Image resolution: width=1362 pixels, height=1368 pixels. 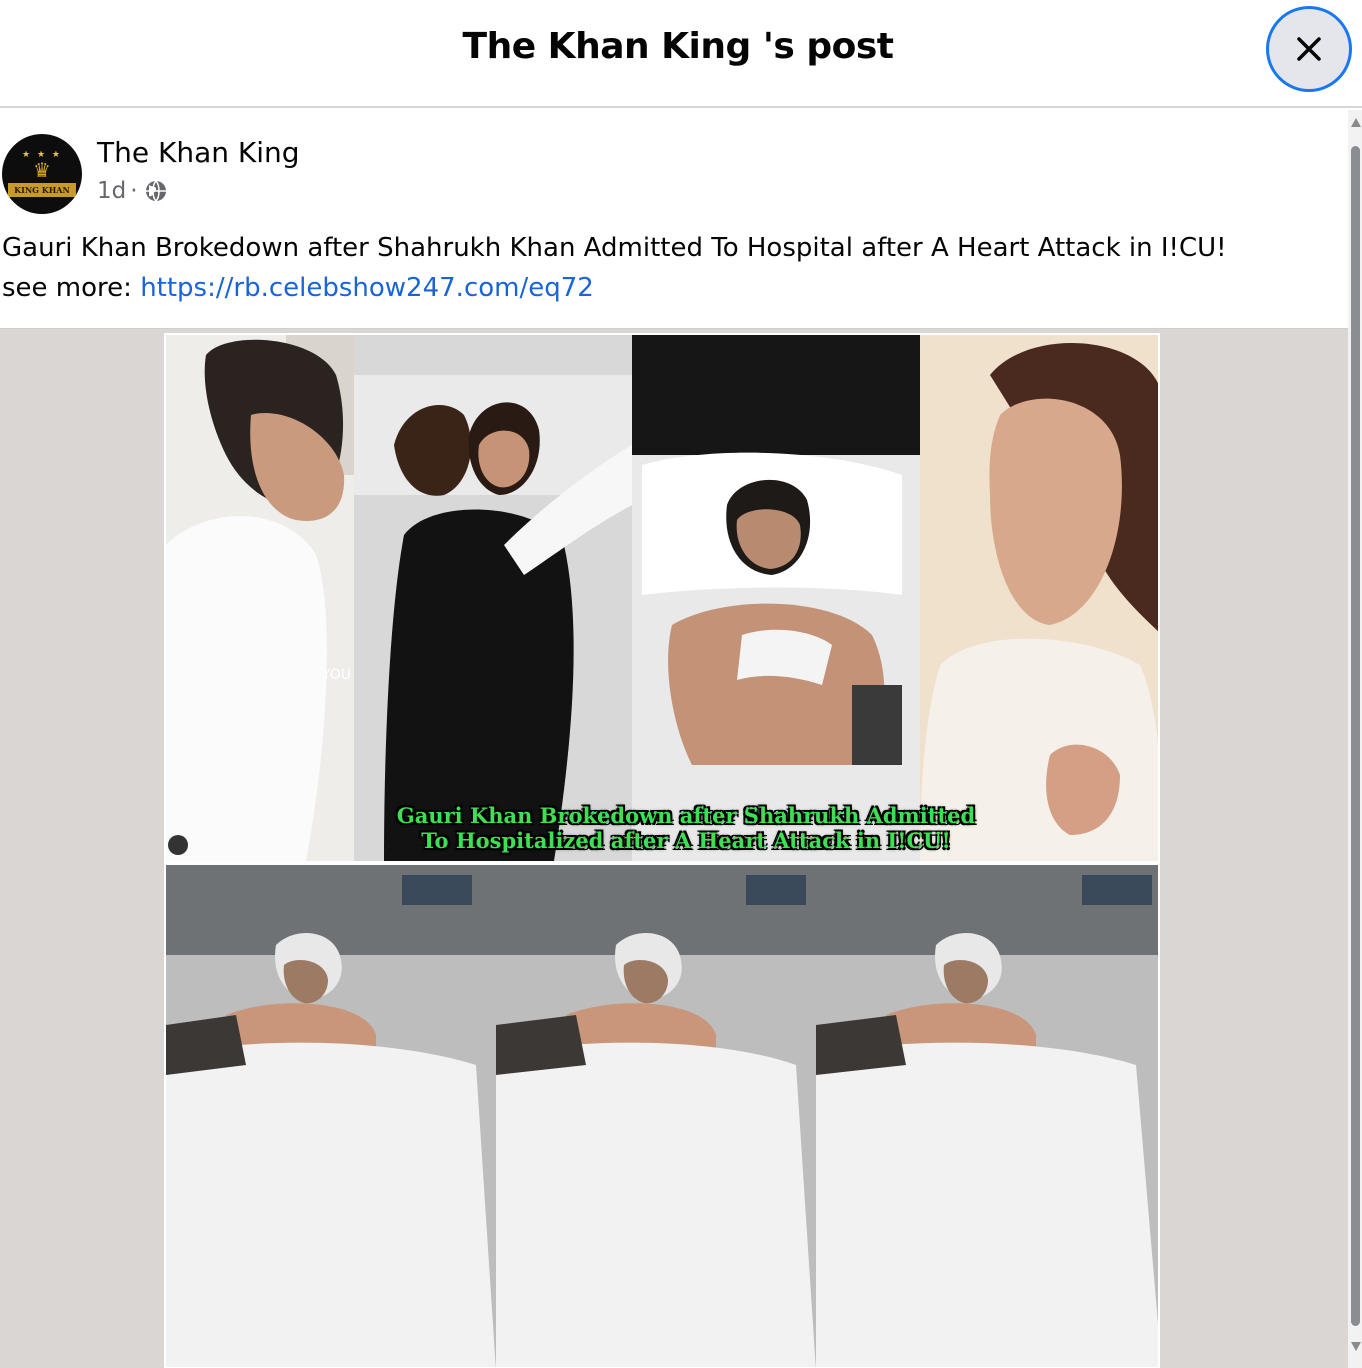 What do you see at coordinates (178, 845) in the screenshot?
I see `person-icon` at bounding box center [178, 845].